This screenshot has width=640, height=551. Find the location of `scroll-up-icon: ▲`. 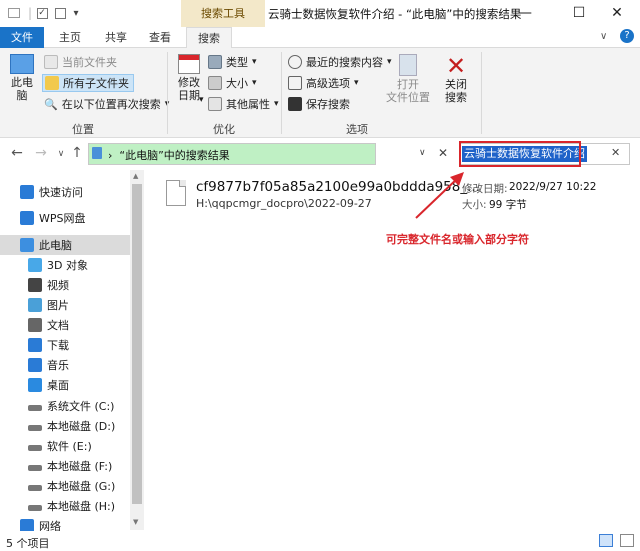

scroll-up-icon: ▲ is located at coordinates (135, 176).